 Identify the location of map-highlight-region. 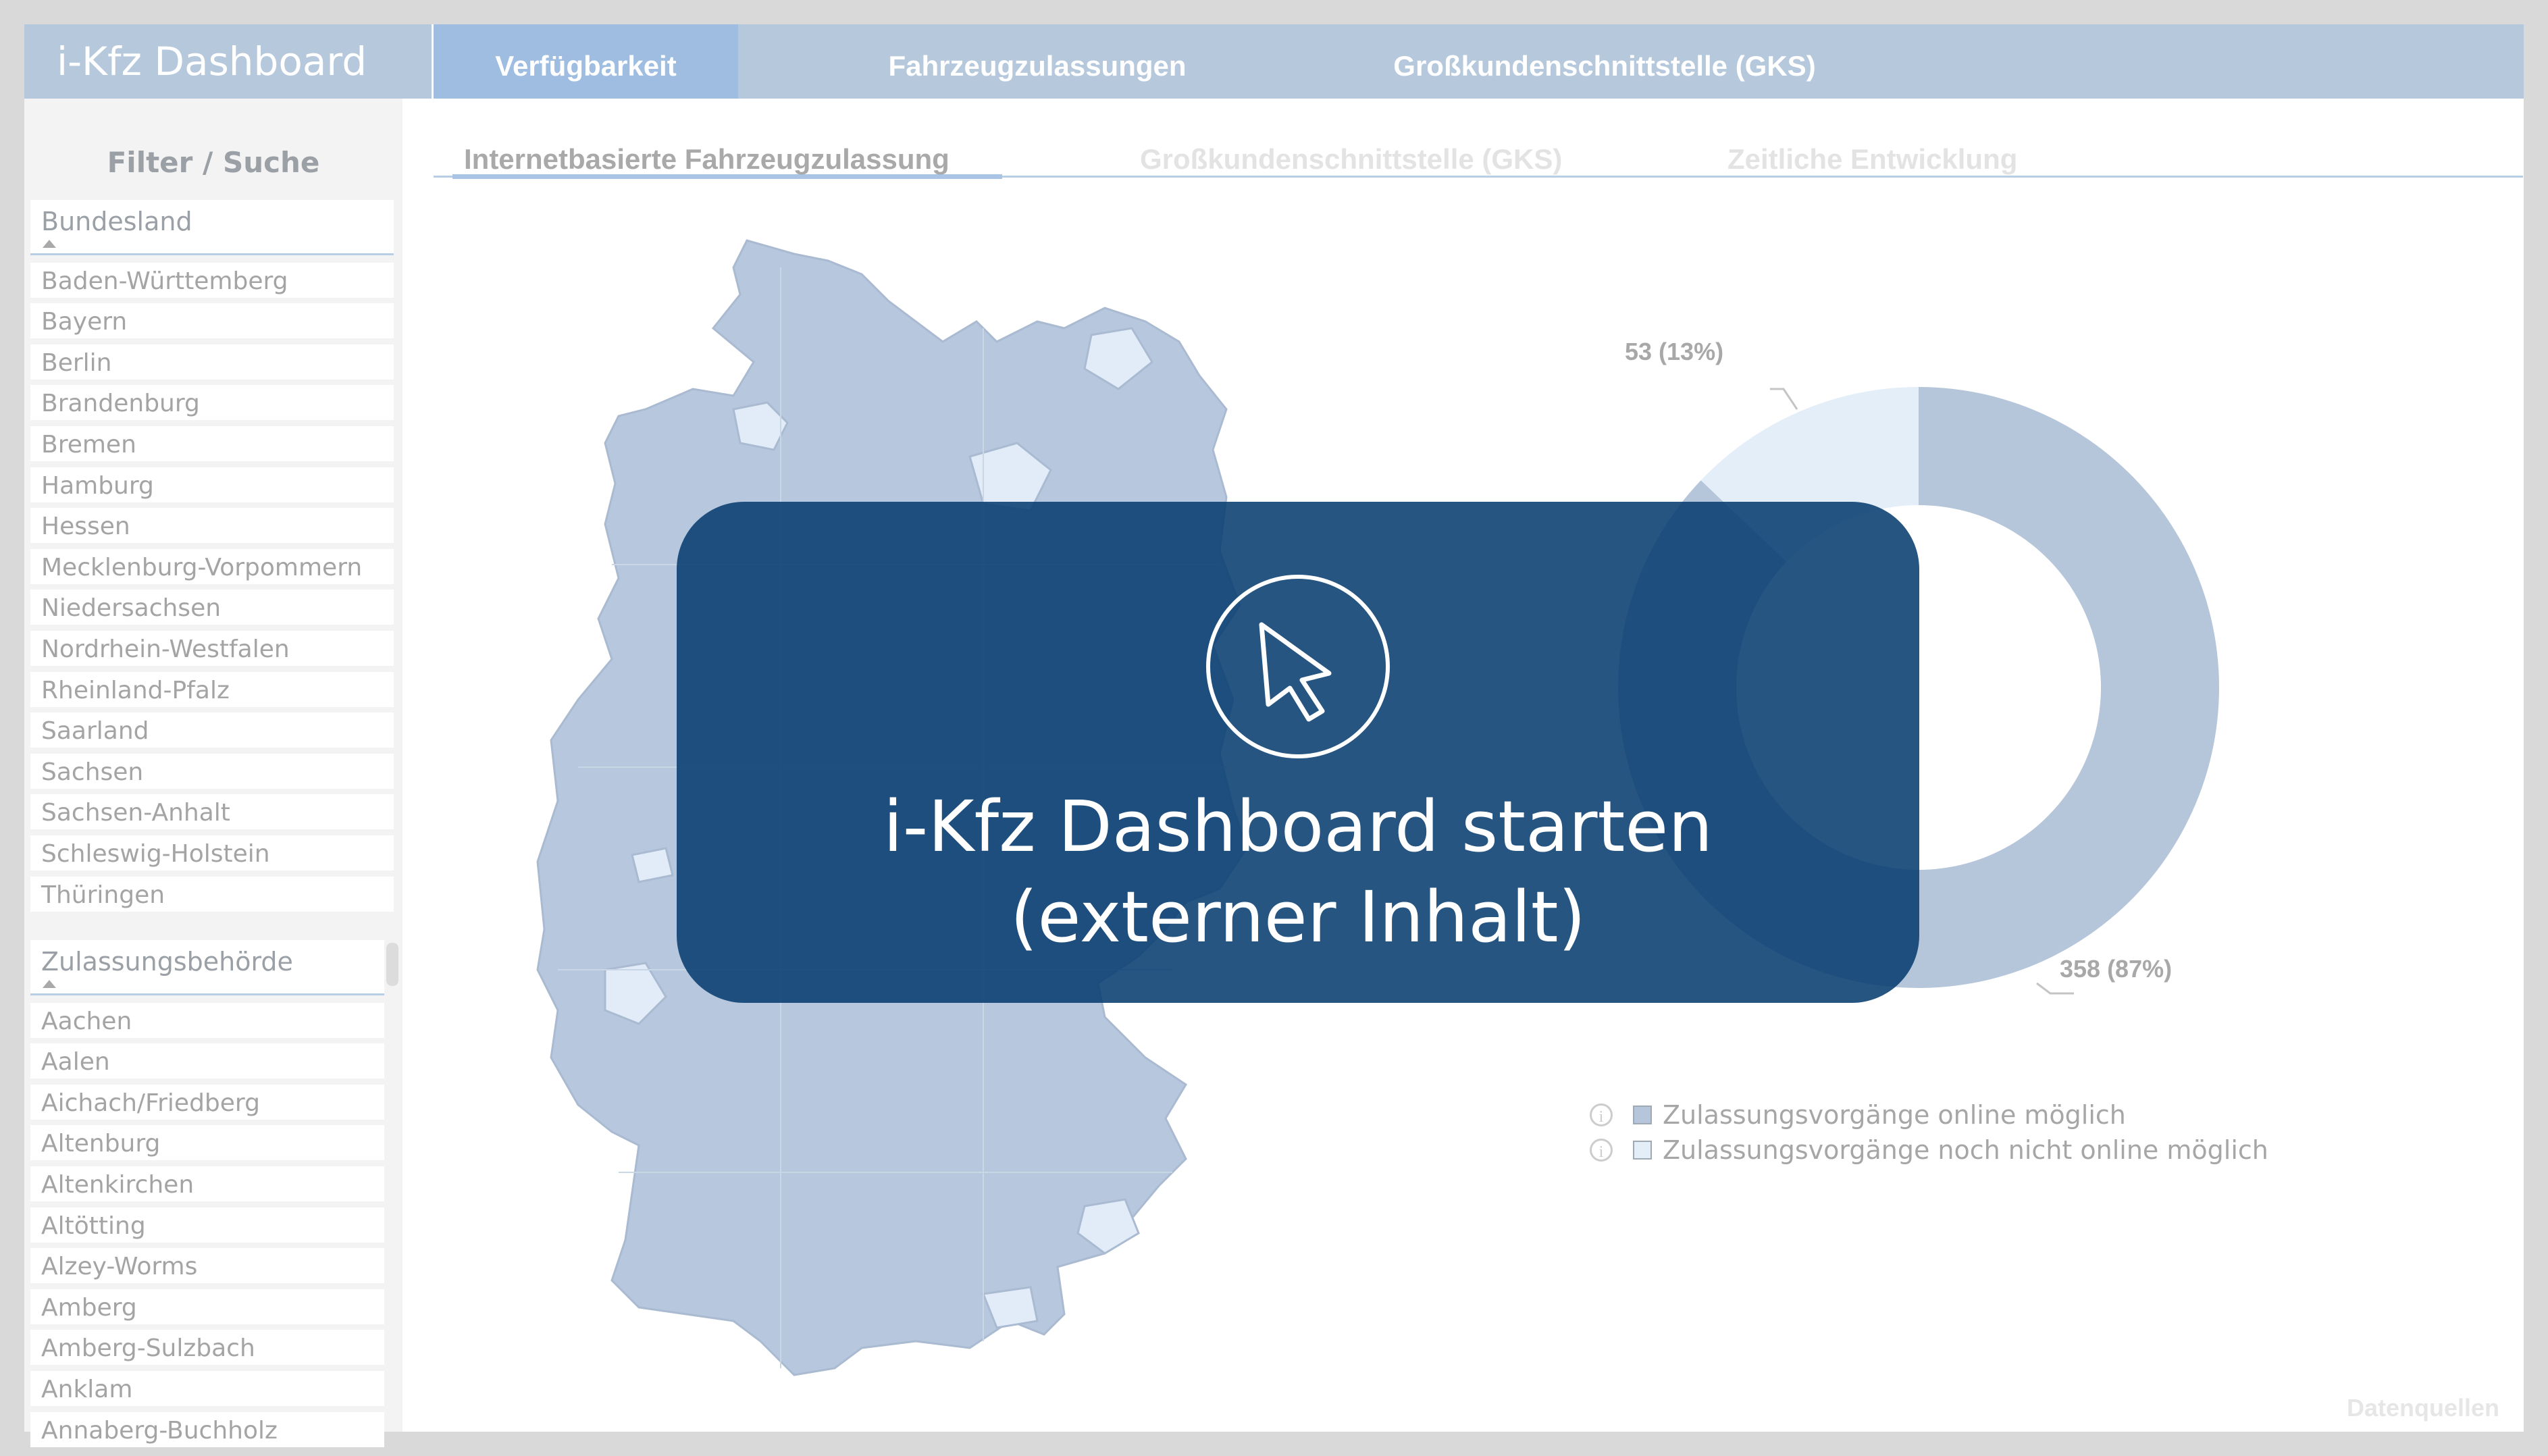
(652, 865).